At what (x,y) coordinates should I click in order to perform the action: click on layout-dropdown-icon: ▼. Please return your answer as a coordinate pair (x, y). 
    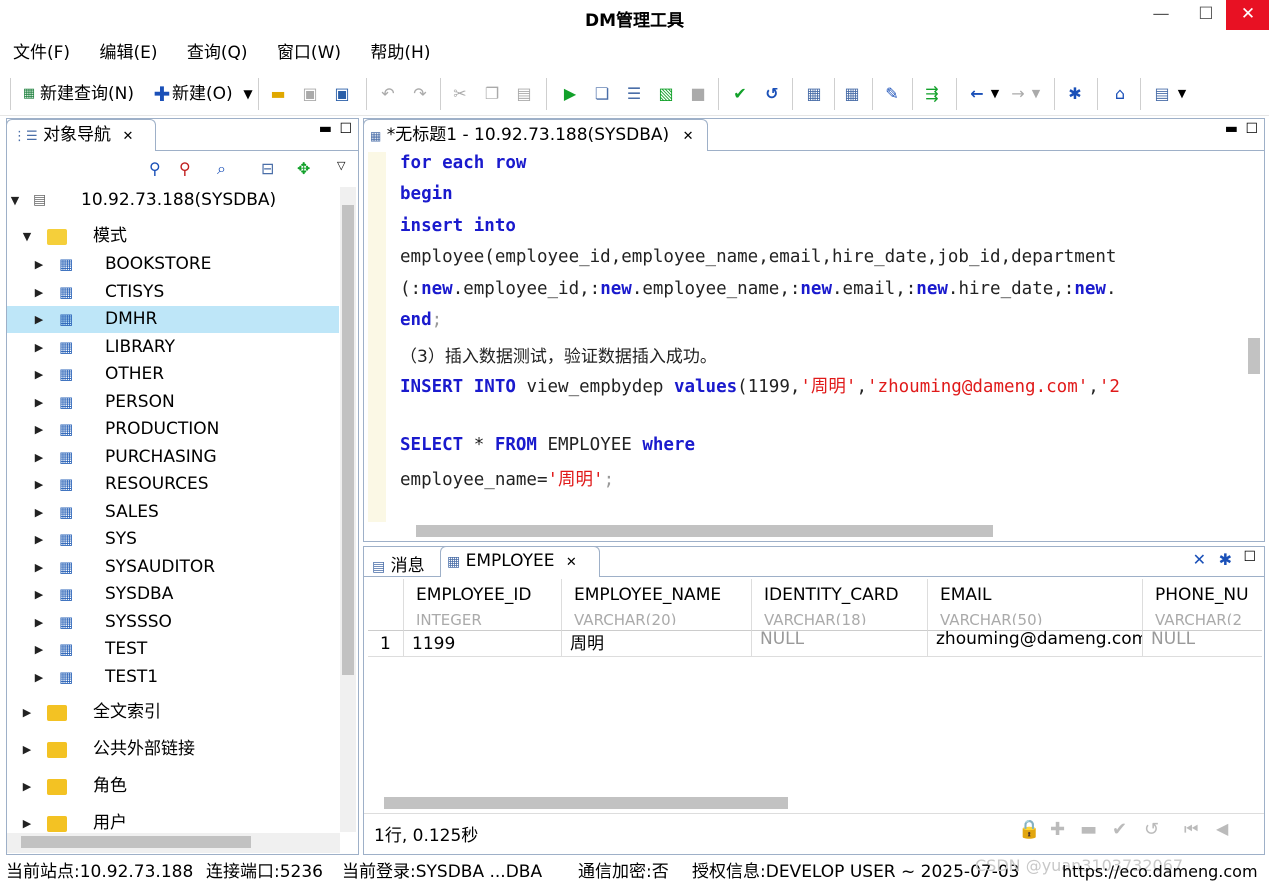
    Looking at the image, I should click on (1182, 94).